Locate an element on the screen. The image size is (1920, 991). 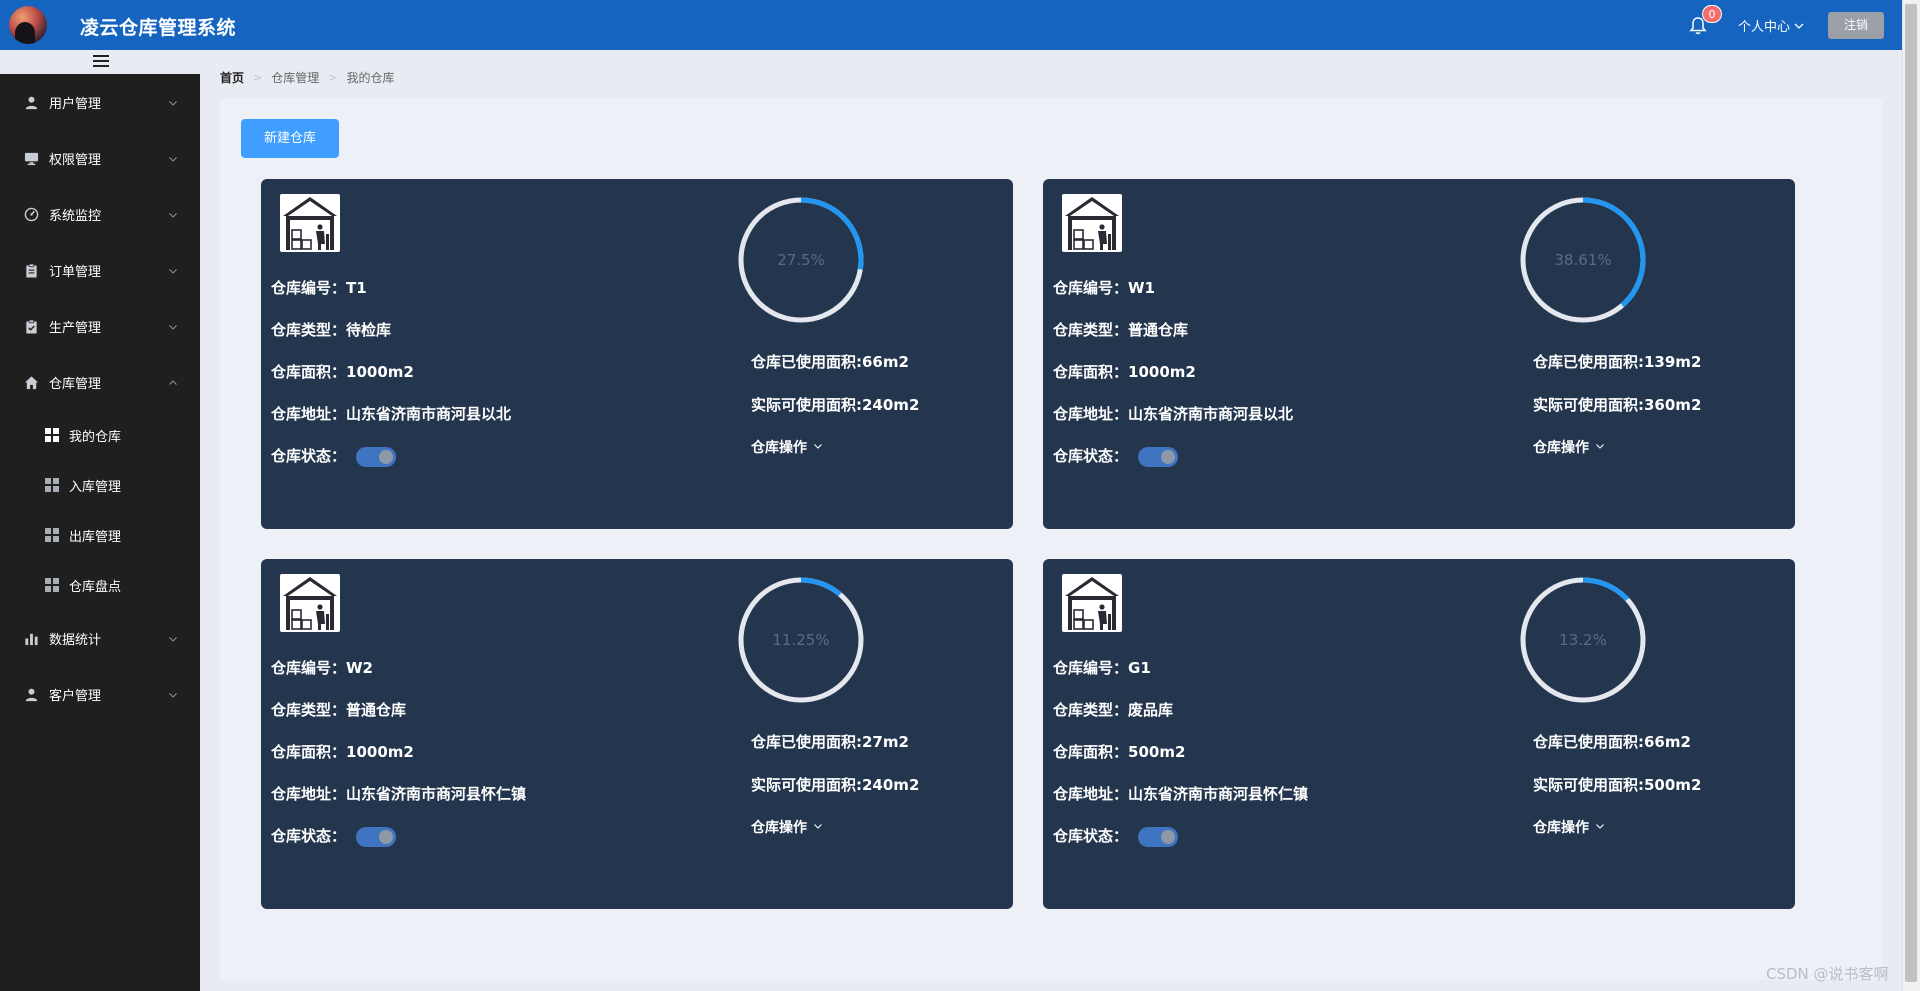
menu-toggle-icon is located at coordinates (101, 61).